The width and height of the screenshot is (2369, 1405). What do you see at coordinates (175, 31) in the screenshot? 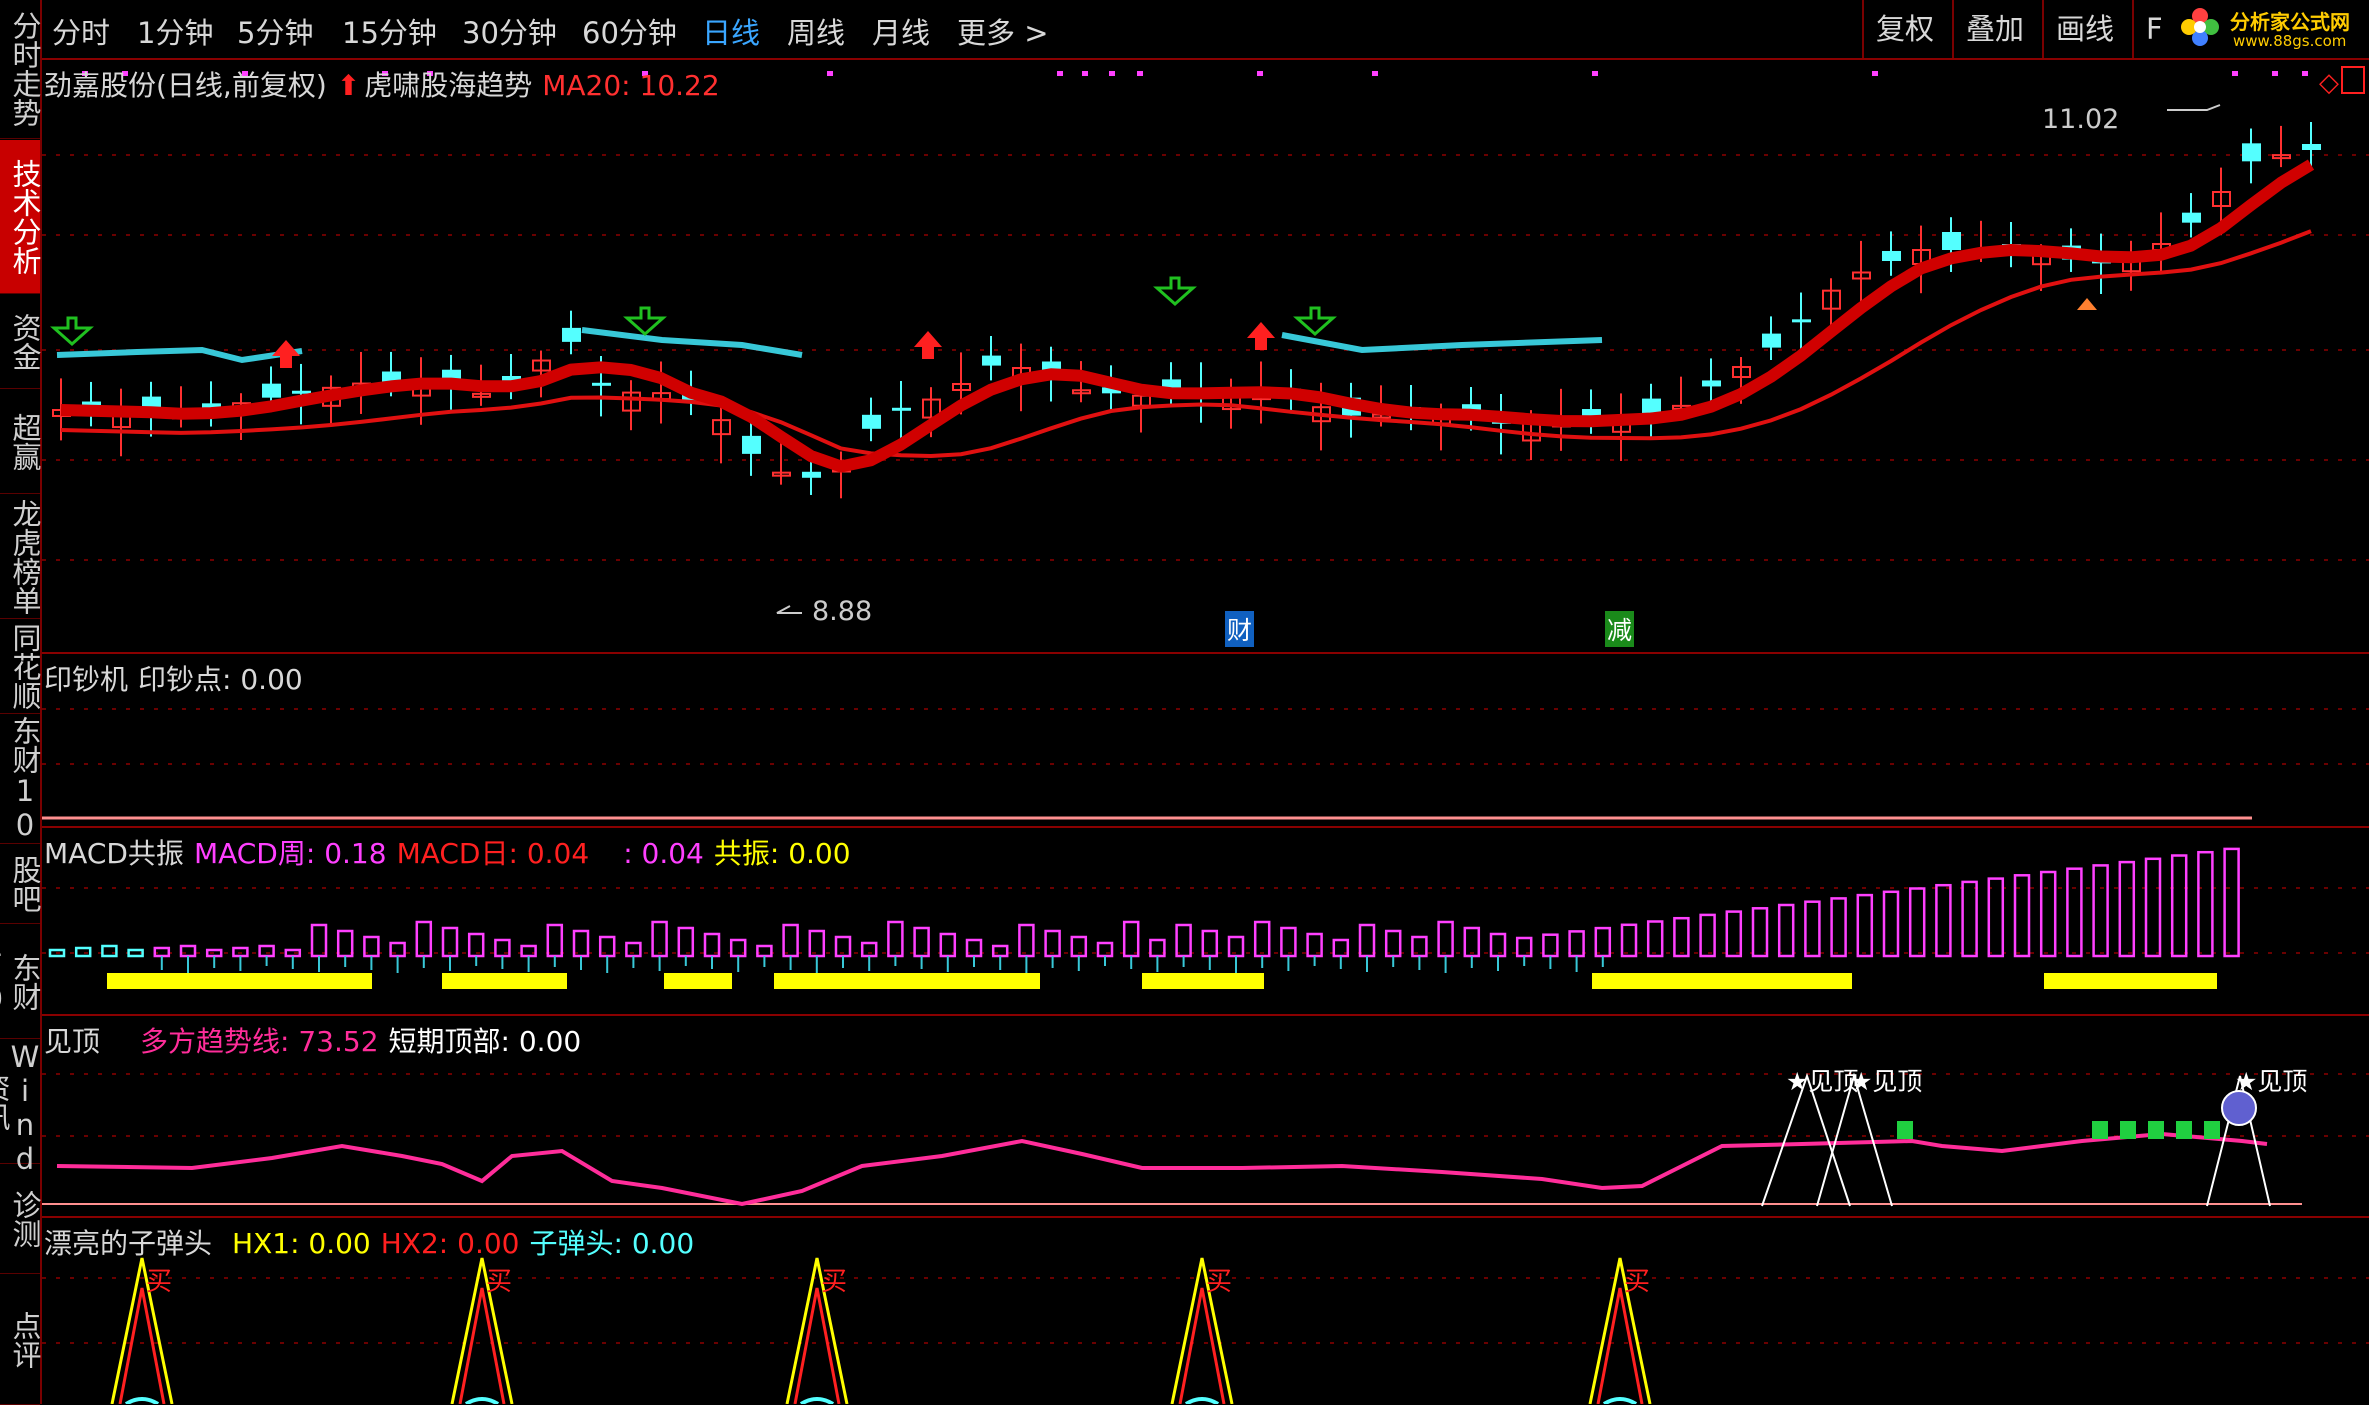
I see `period-tab-1: 1分钟` at bounding box center [175, 31].